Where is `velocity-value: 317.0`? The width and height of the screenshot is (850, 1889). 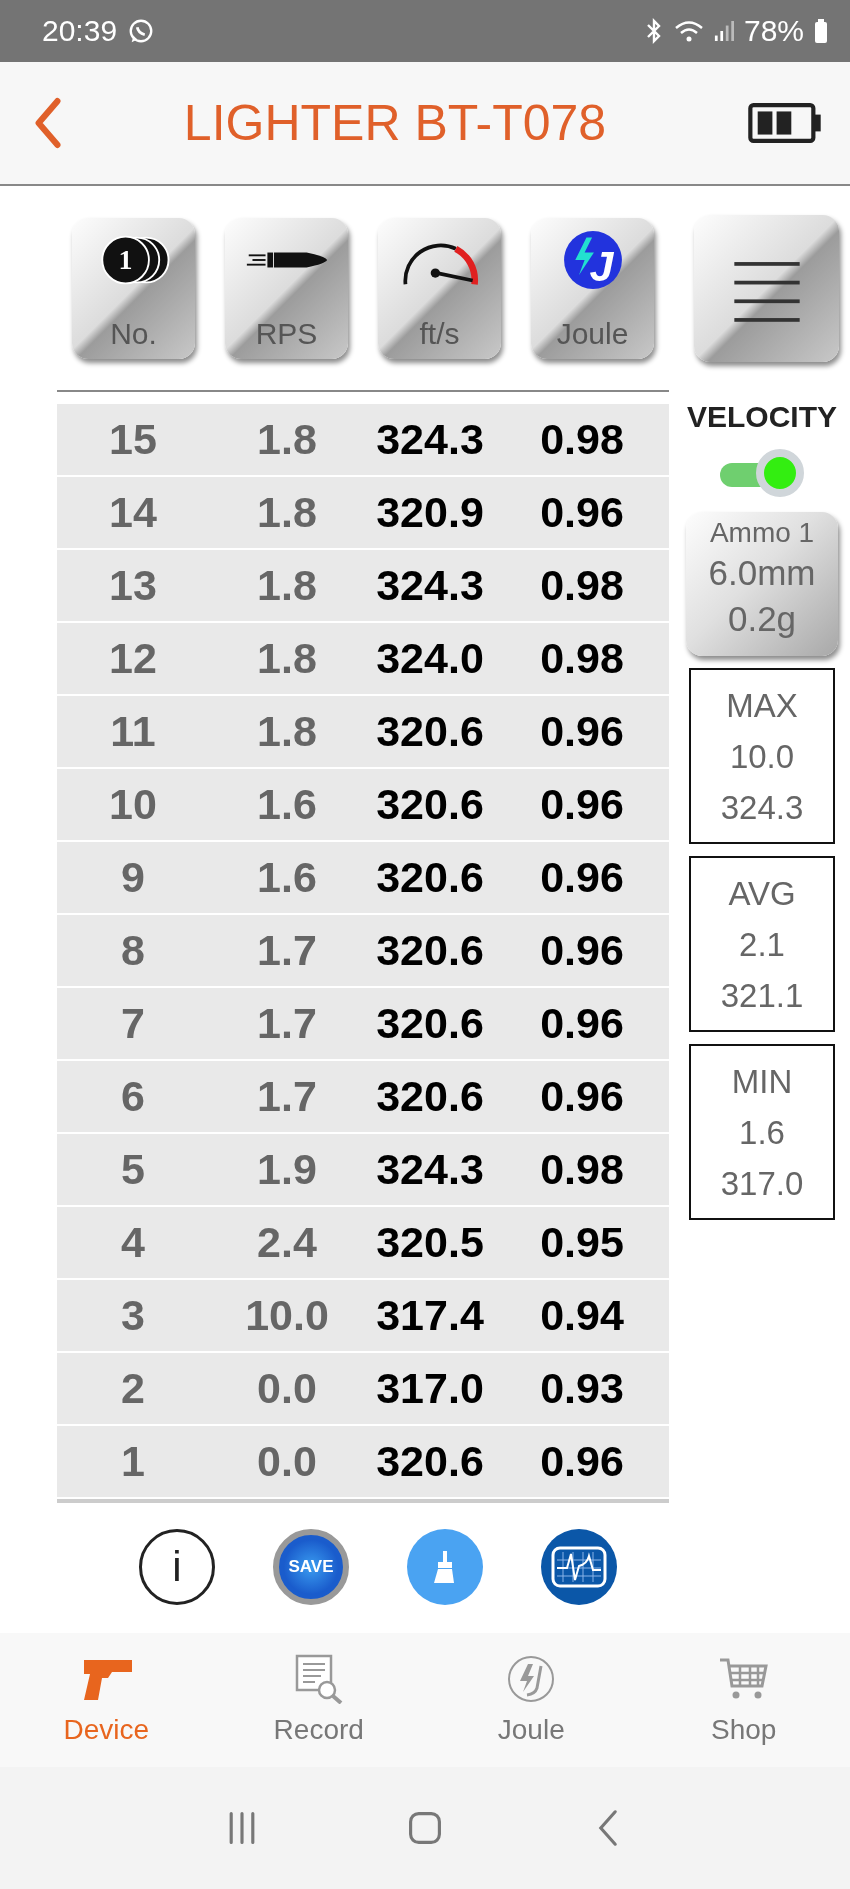
velocity-value: 317.0 is located at coordinates (430, 1388).